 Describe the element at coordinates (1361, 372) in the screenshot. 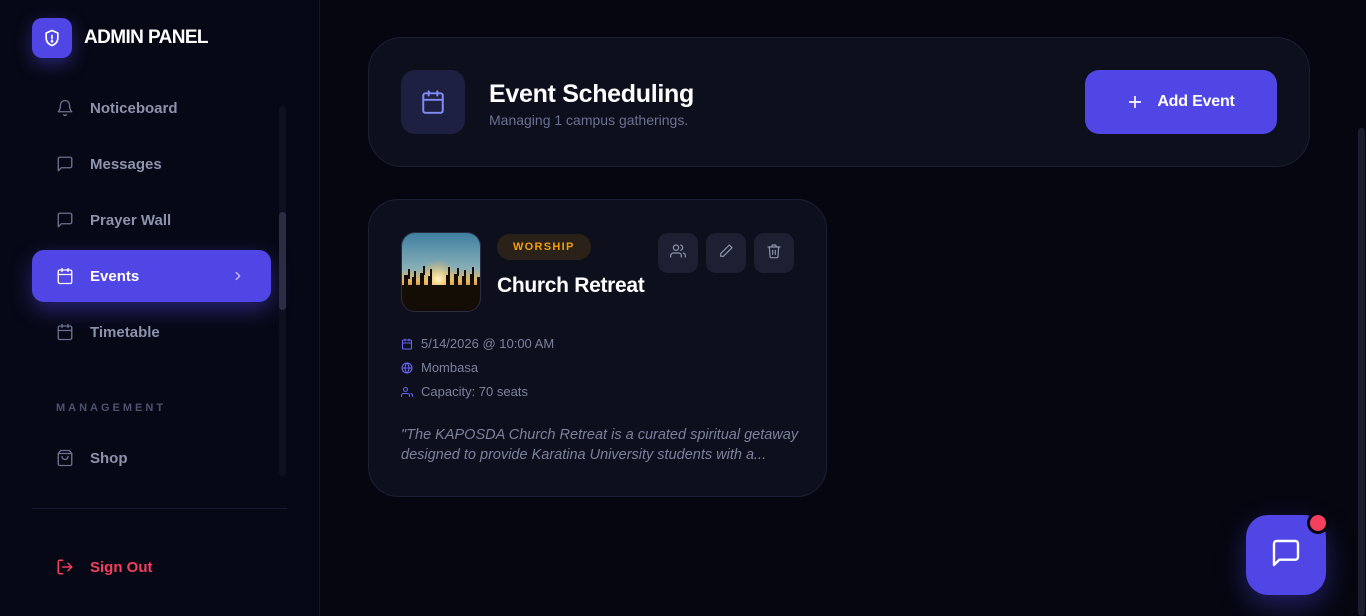

I see `page-scrollbar` at that location.